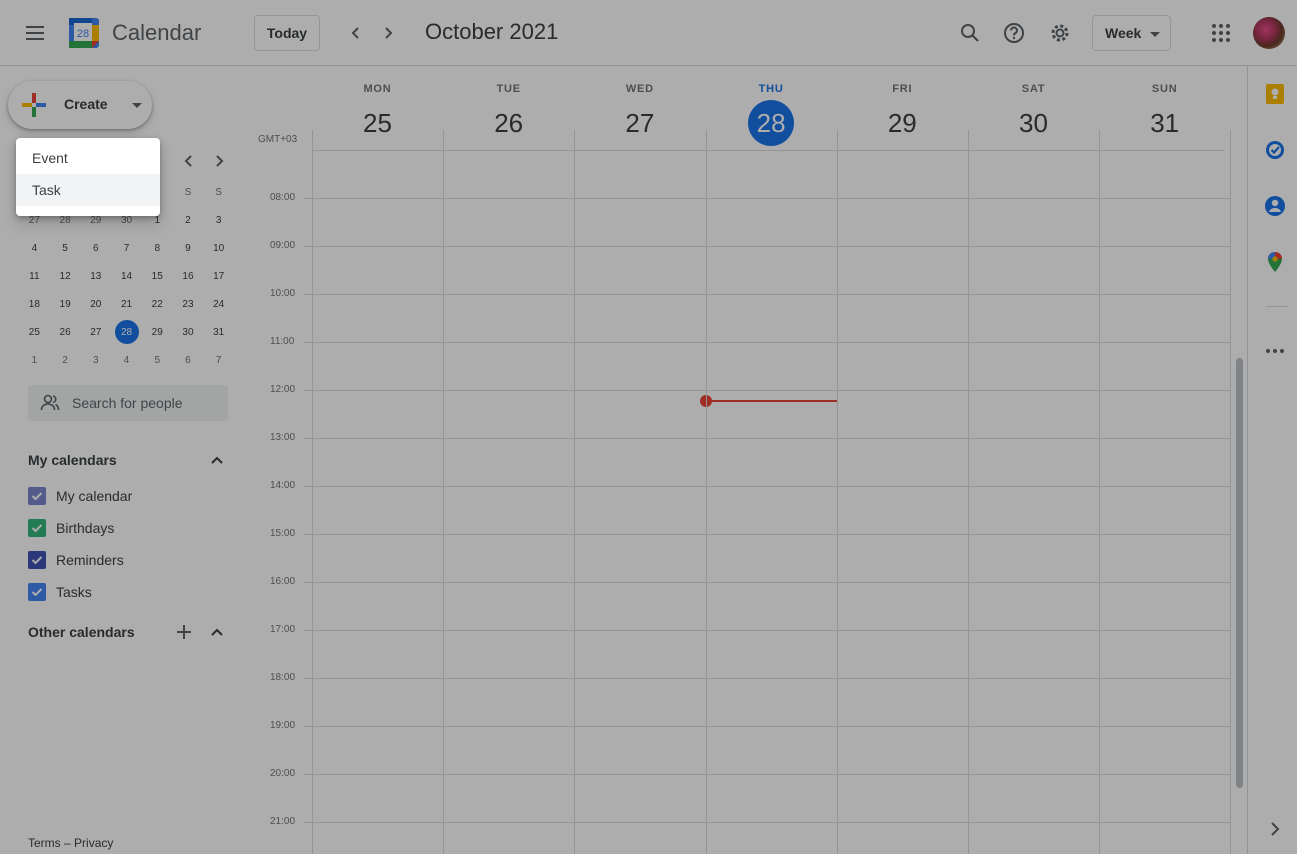 The height and width of the screenshot is (854, 1297). Describe the element at coordinates (88, 158) in the screenshot. I see `menu-item-event: Event` at that location.